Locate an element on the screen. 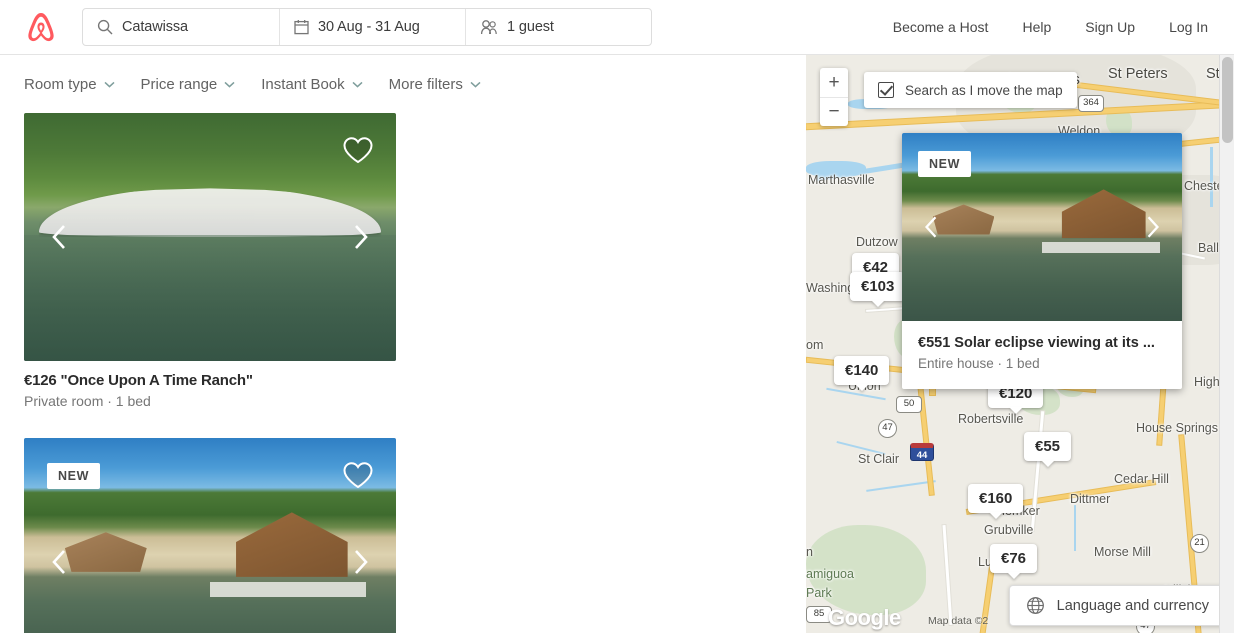 This screenshot has width=1234, height=633. map-price-pin: €103 is located at coordinates (878, 286).